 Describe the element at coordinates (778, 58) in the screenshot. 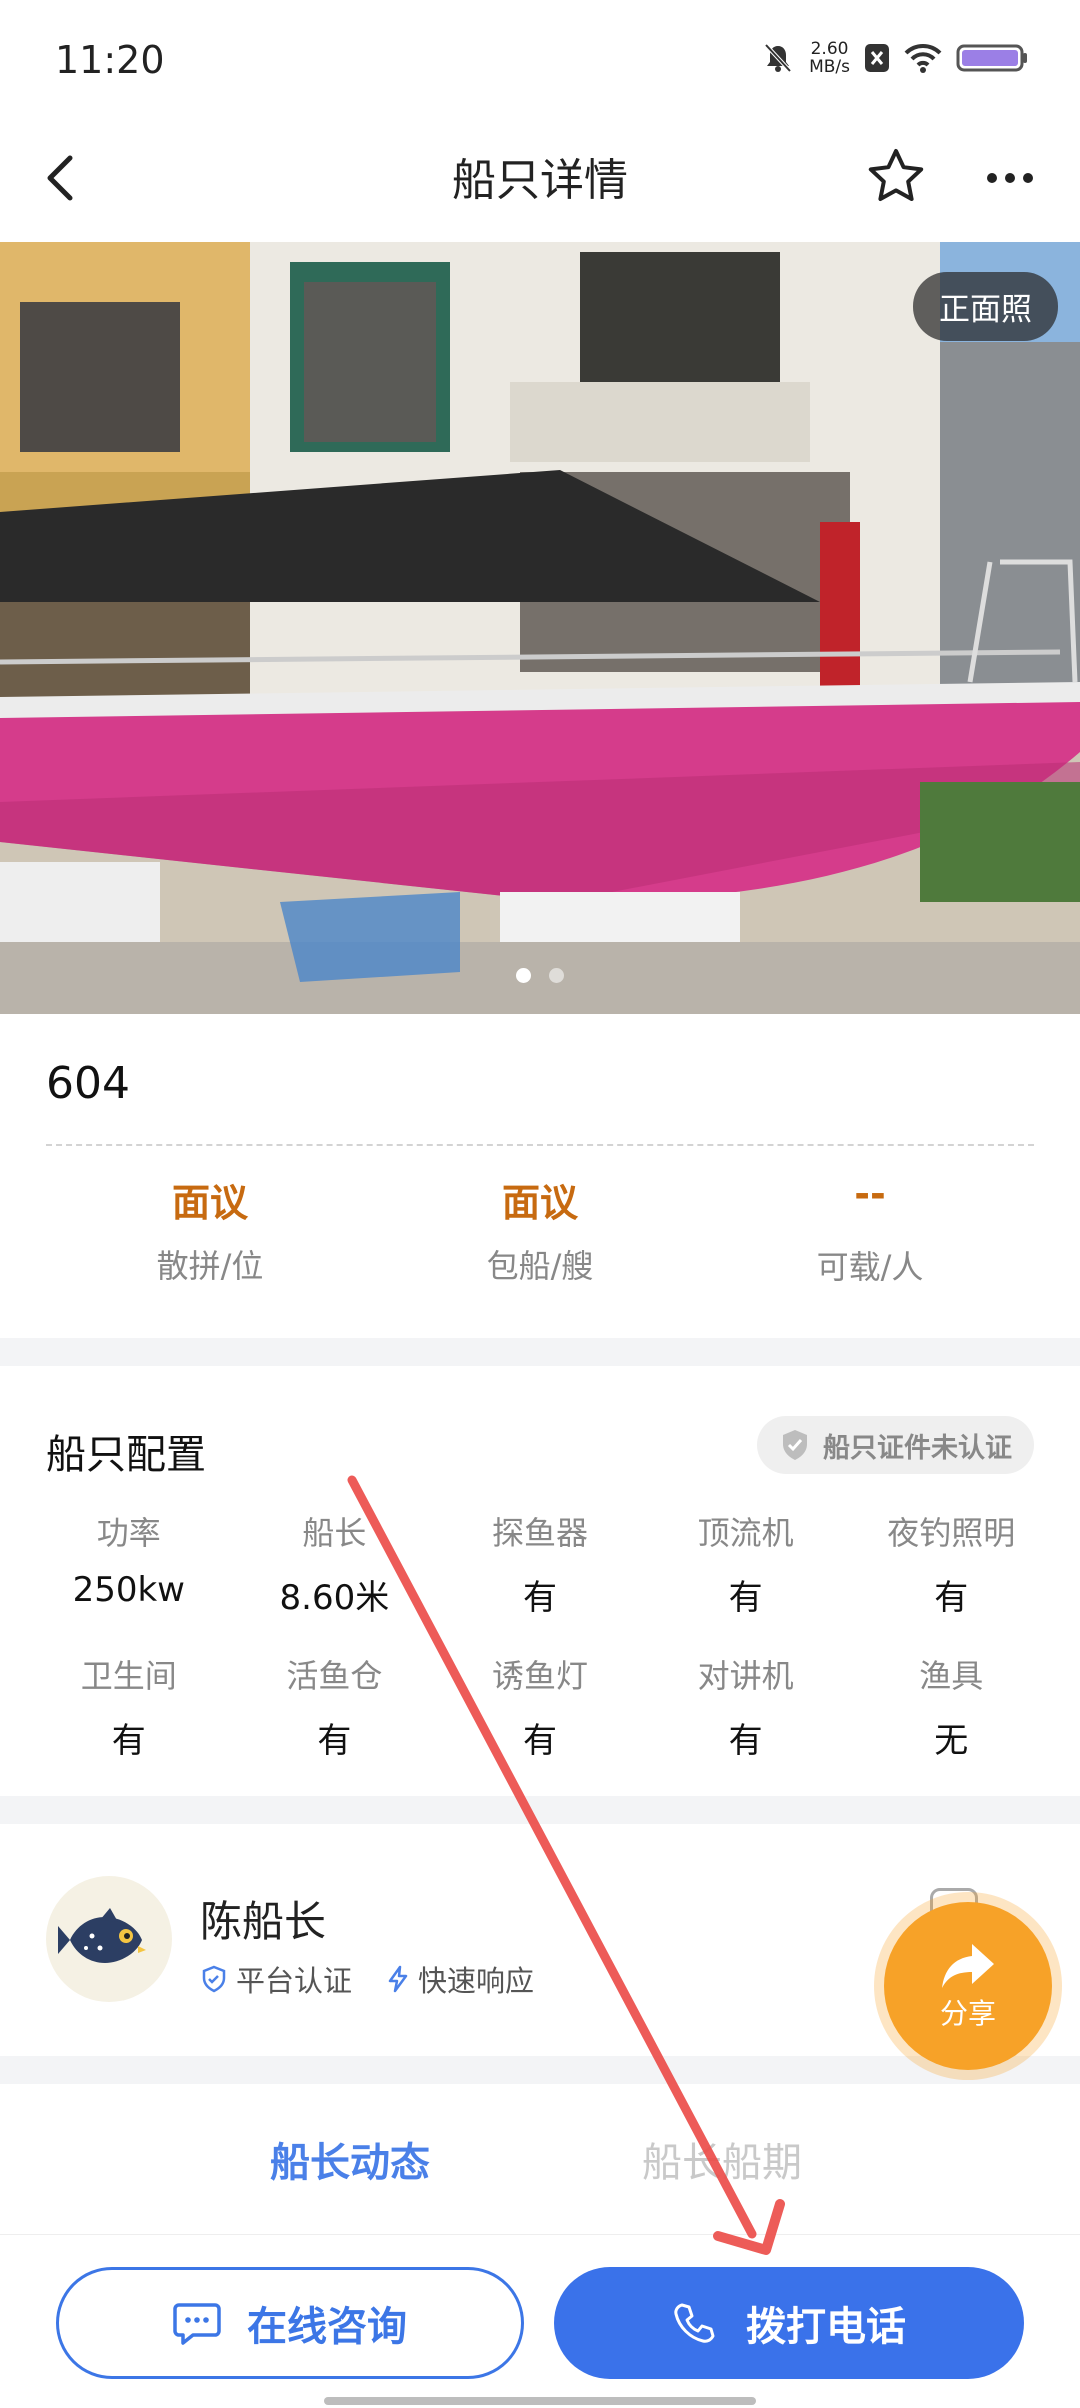

I see `mute-bell-icon` at that location.